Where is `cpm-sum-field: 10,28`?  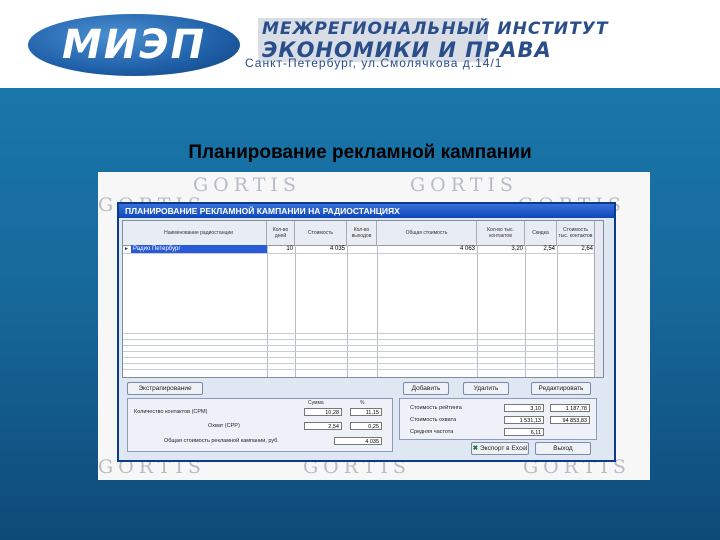
cpm-sum-field: 10,28 is located at coordinates (323, 412).